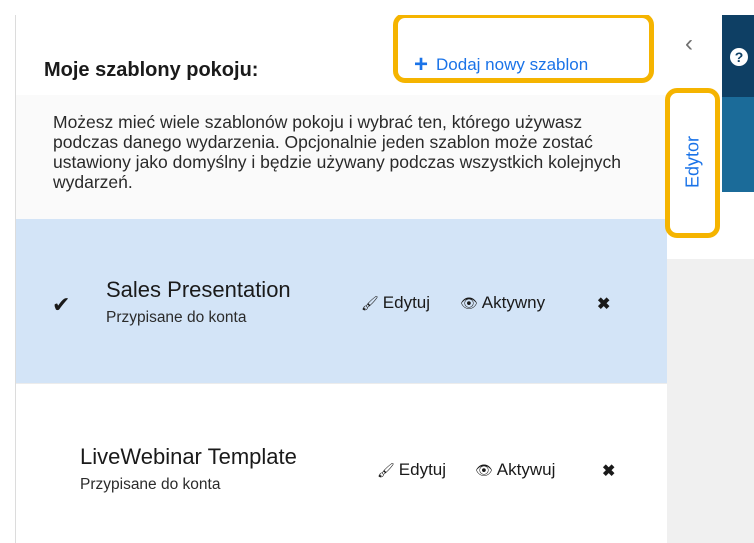  Describe the element at coordinates (710, 401) in the screenshot. I see `side-background` at that location.